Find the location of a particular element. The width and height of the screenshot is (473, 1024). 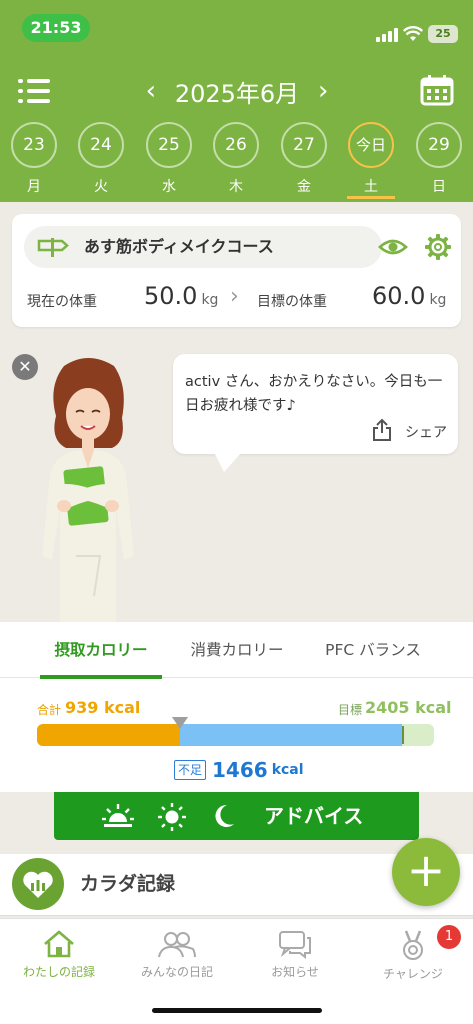

shortage-summary: 不足 1466 kcal is located at coordinates (239, 770).